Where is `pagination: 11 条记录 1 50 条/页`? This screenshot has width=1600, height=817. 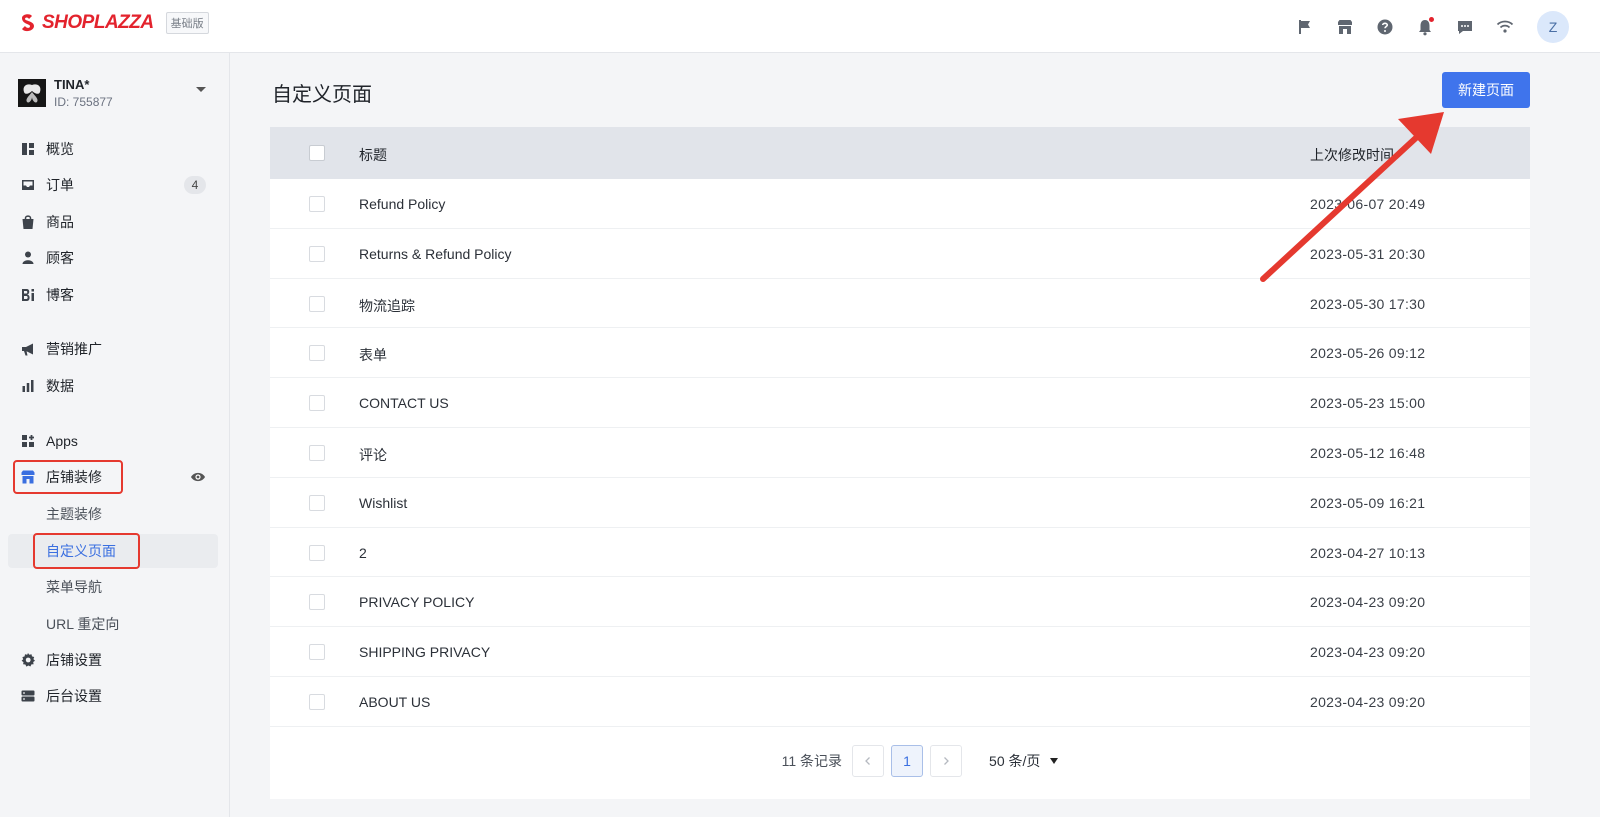 pagination: 11 条记录 1 50 条/页 is located at coordinates (900, 761).